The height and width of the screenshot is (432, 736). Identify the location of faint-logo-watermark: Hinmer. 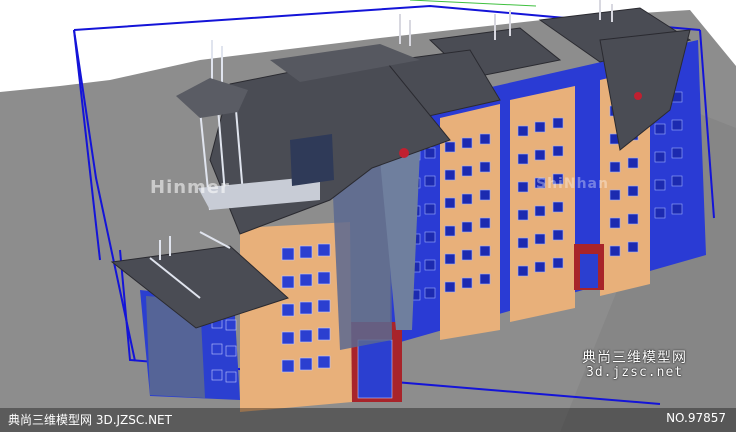
(190, 187).